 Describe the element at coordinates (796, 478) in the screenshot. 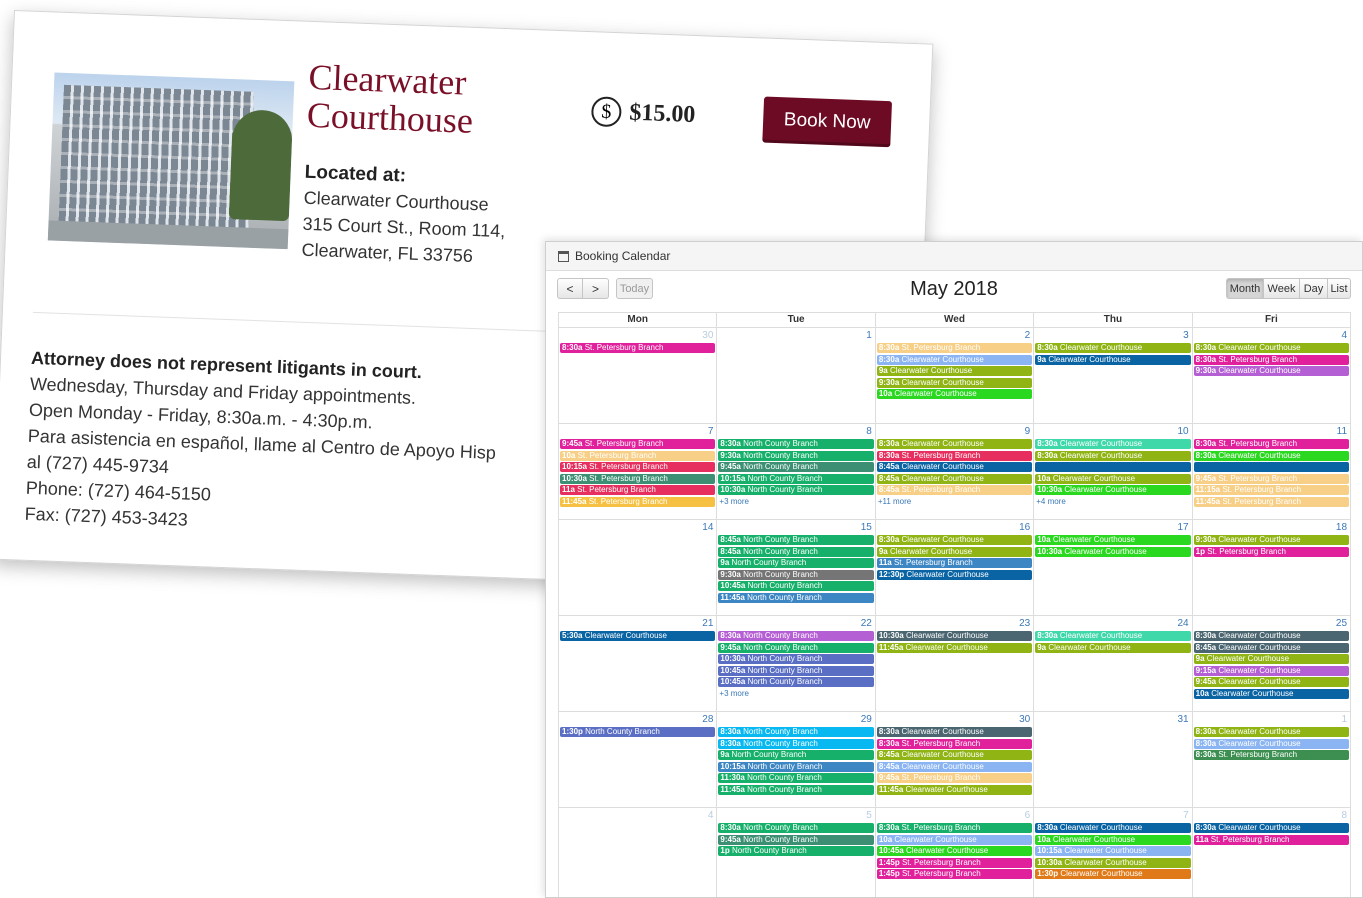

I see `calendar-event: 10:15a North County Branch` at that location.